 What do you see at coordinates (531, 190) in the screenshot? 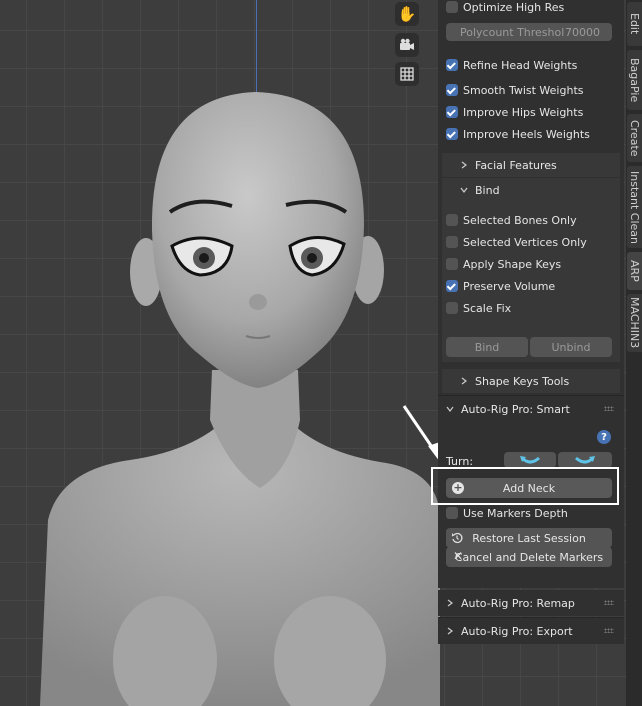
I see `bind-subpanel: Bind` at bounding box center [531, 190].